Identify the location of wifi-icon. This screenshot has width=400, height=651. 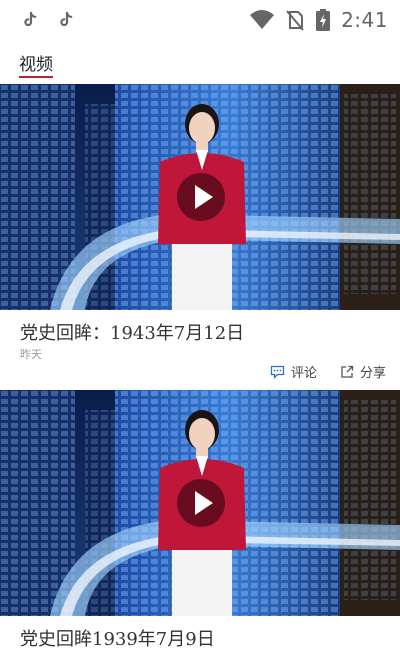
(262, 19).